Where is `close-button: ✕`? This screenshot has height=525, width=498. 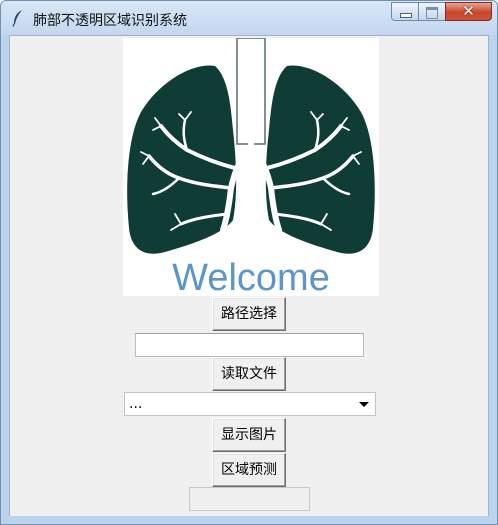 close-button: ✕ is located at coordinates (468, 11).